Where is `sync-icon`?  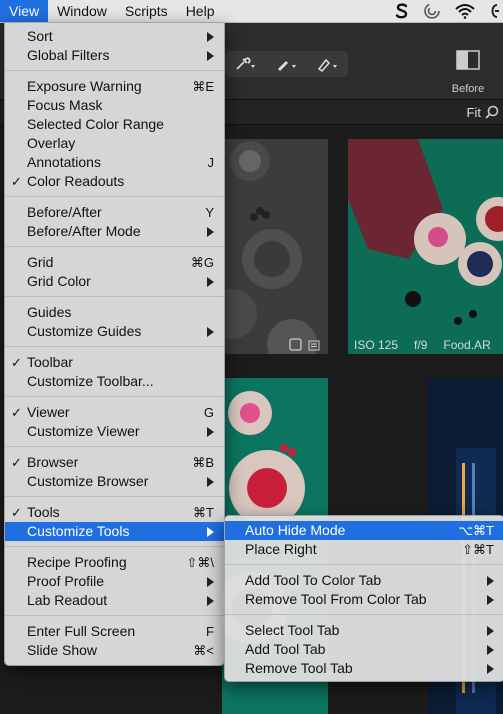
sync-icon is located at coordinates (432, 11).